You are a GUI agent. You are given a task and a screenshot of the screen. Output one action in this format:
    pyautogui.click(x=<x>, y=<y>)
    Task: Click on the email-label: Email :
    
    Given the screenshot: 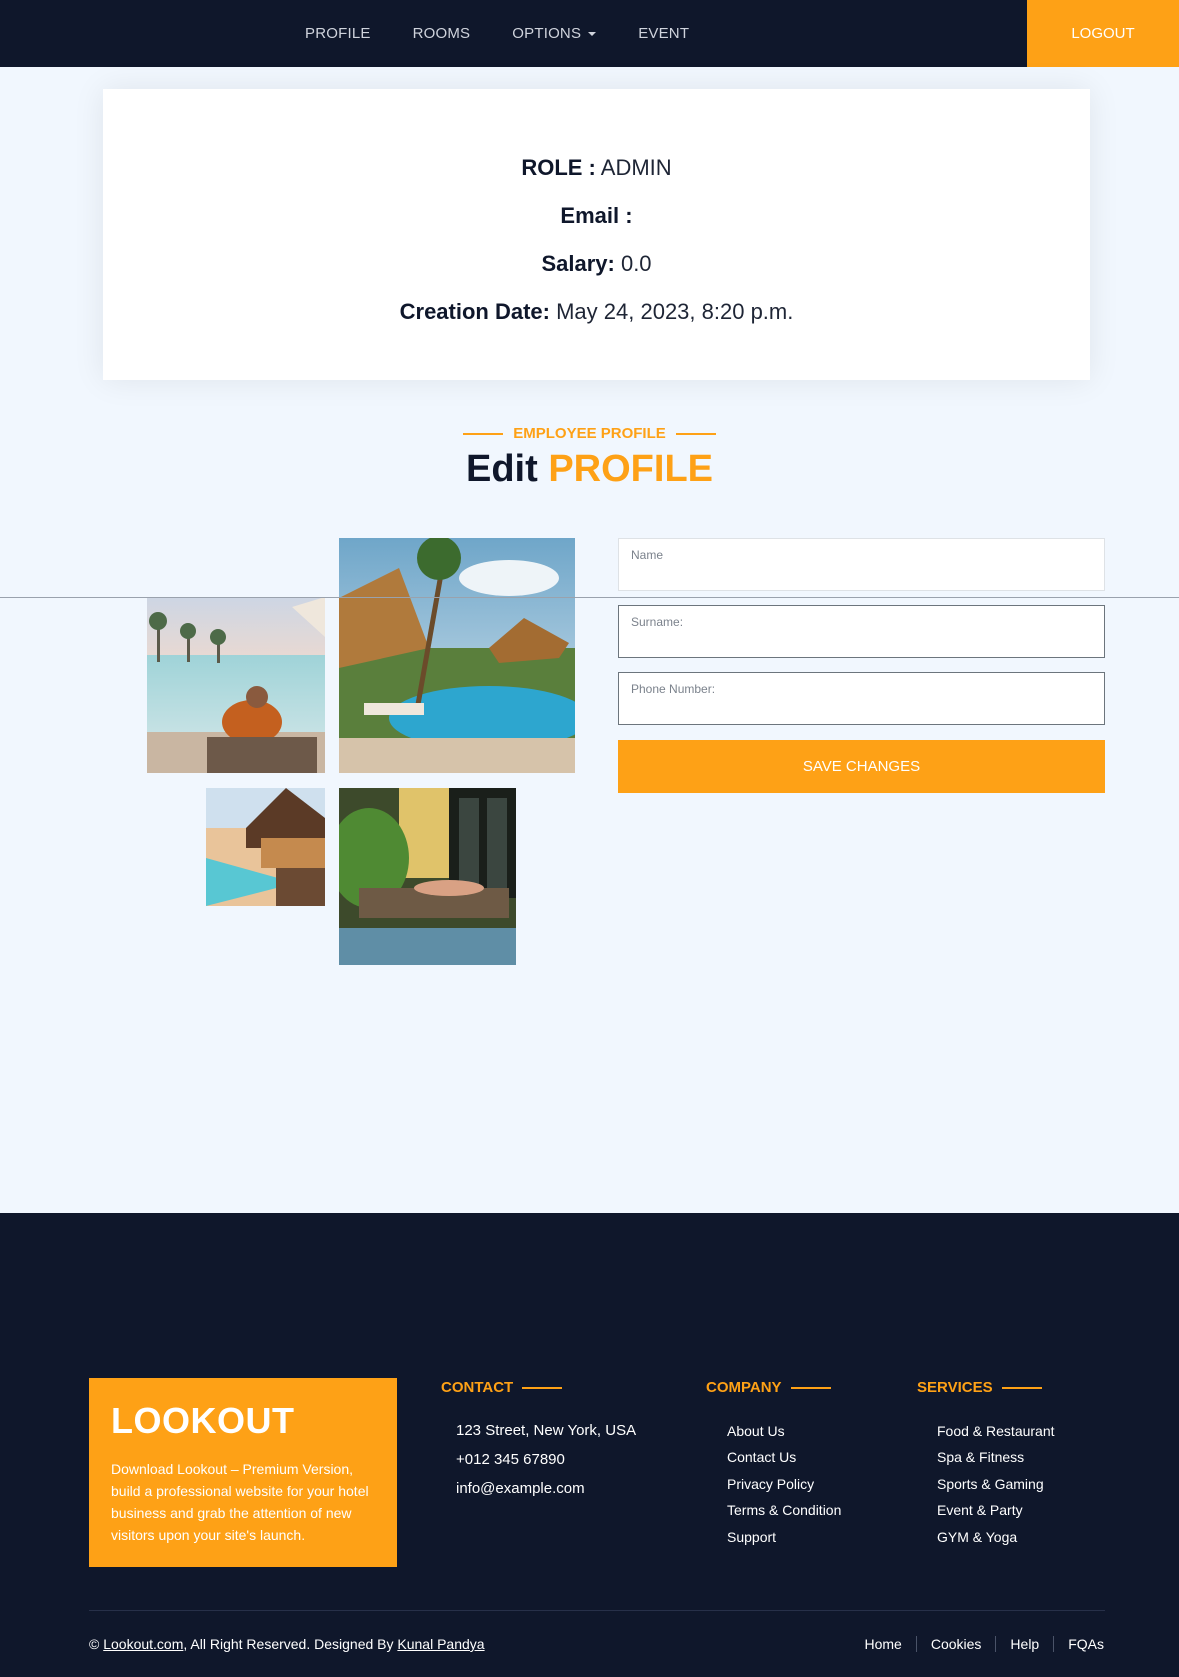 What is the action you would take?
    pyautogui.click(x=596, y=215)
    